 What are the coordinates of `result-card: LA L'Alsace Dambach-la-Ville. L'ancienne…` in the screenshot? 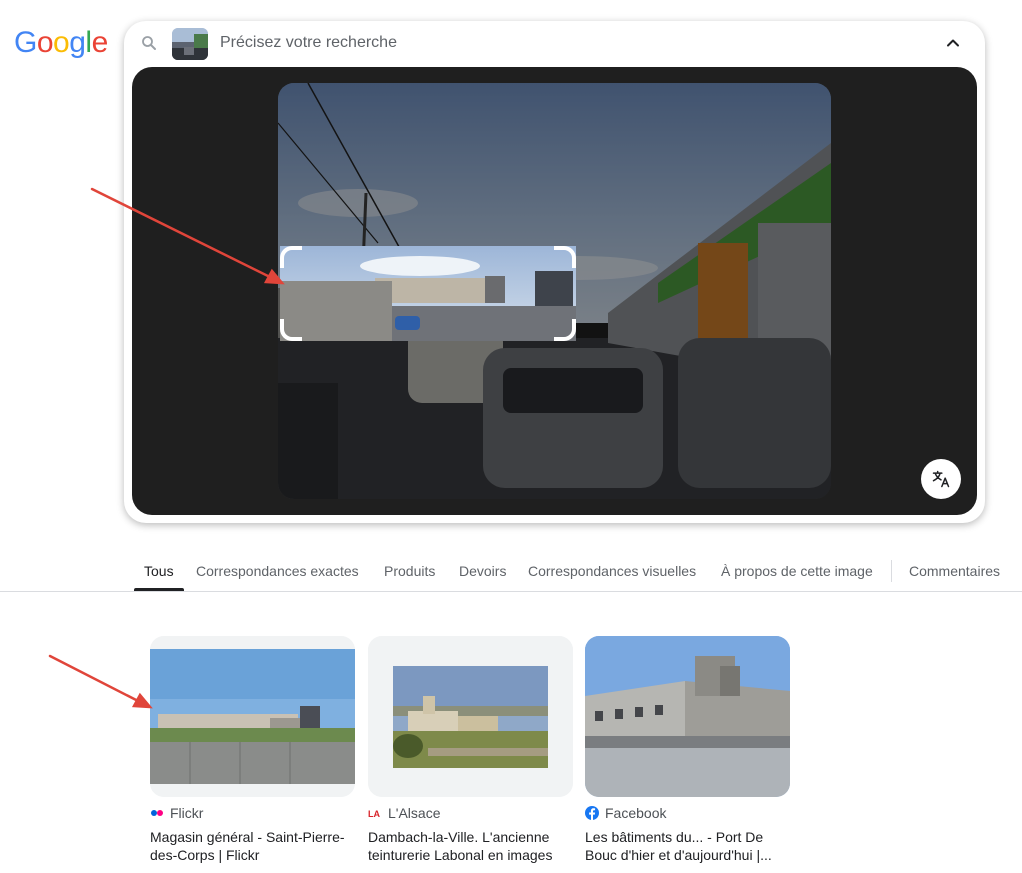 It's located at (470, 750).